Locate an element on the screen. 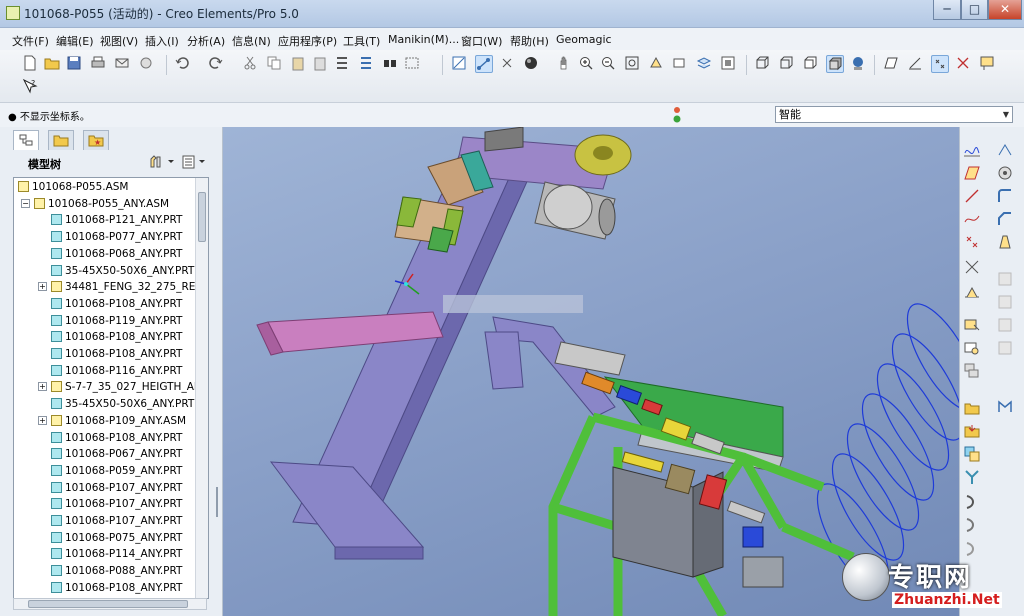 The image size is (1024, 616). tab-favorites: ★ is located at coordinates (96, 140).